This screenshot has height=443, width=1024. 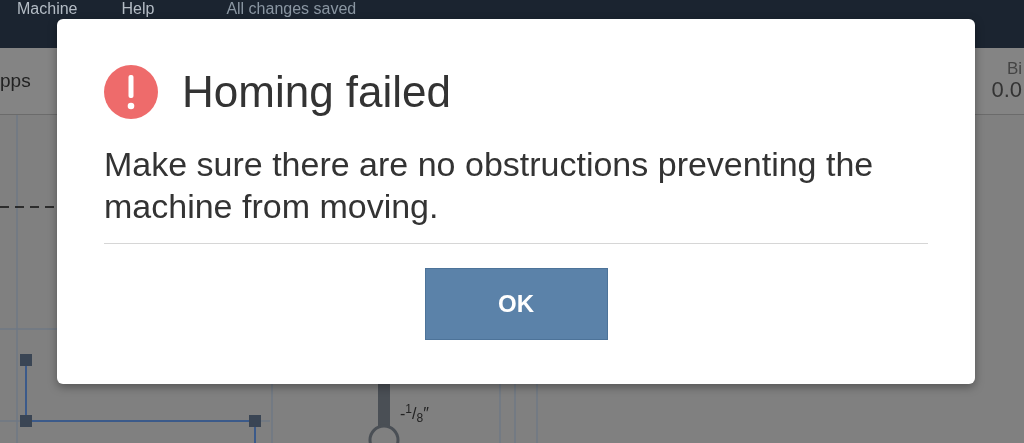 What do you see at coordinates (384, 413) in the screenshot?
I see `slider-drawing` at bounding box center [384, 413].